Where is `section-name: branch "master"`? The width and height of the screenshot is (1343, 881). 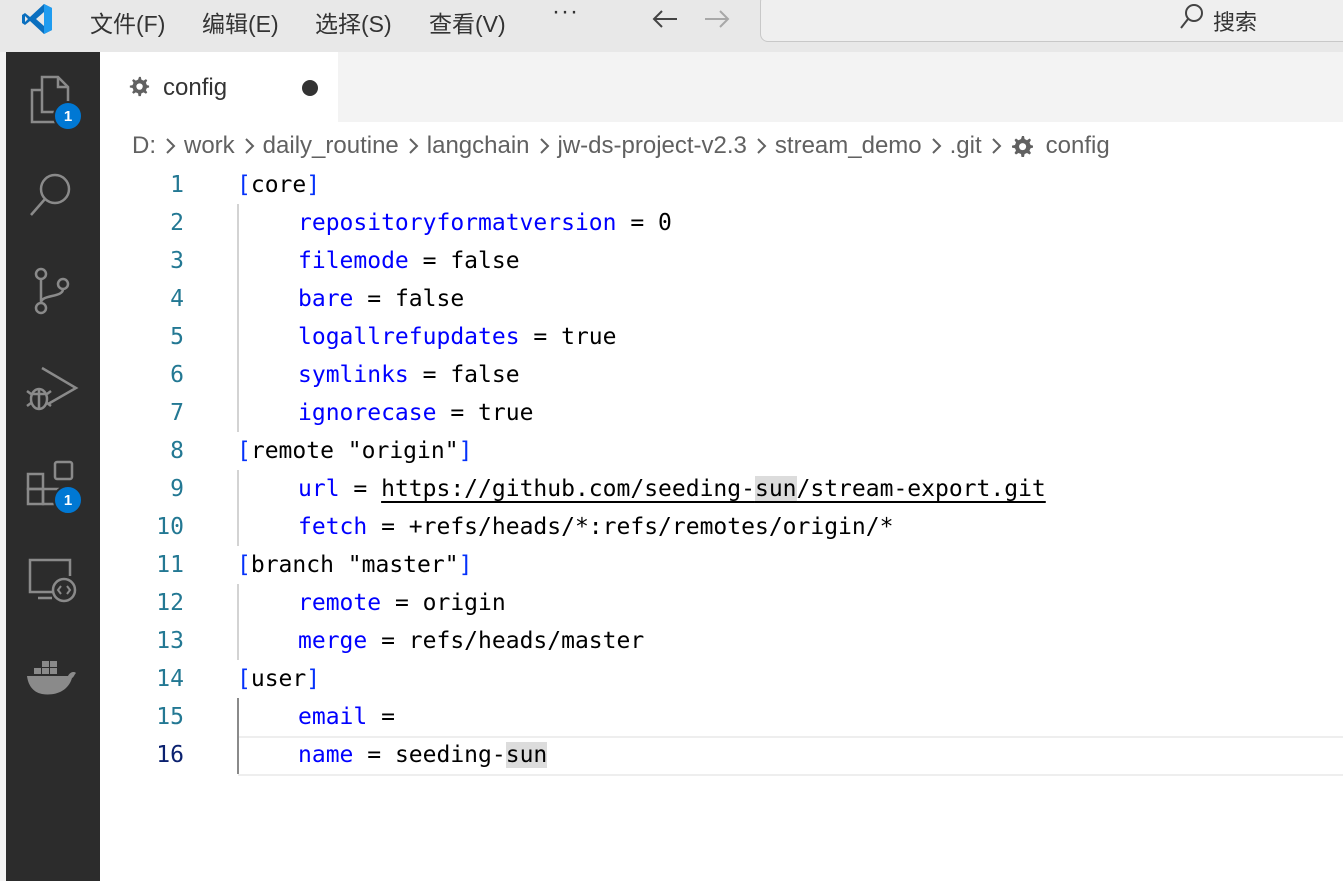 section-name: branch "master" is located at coordinates (354, 565).